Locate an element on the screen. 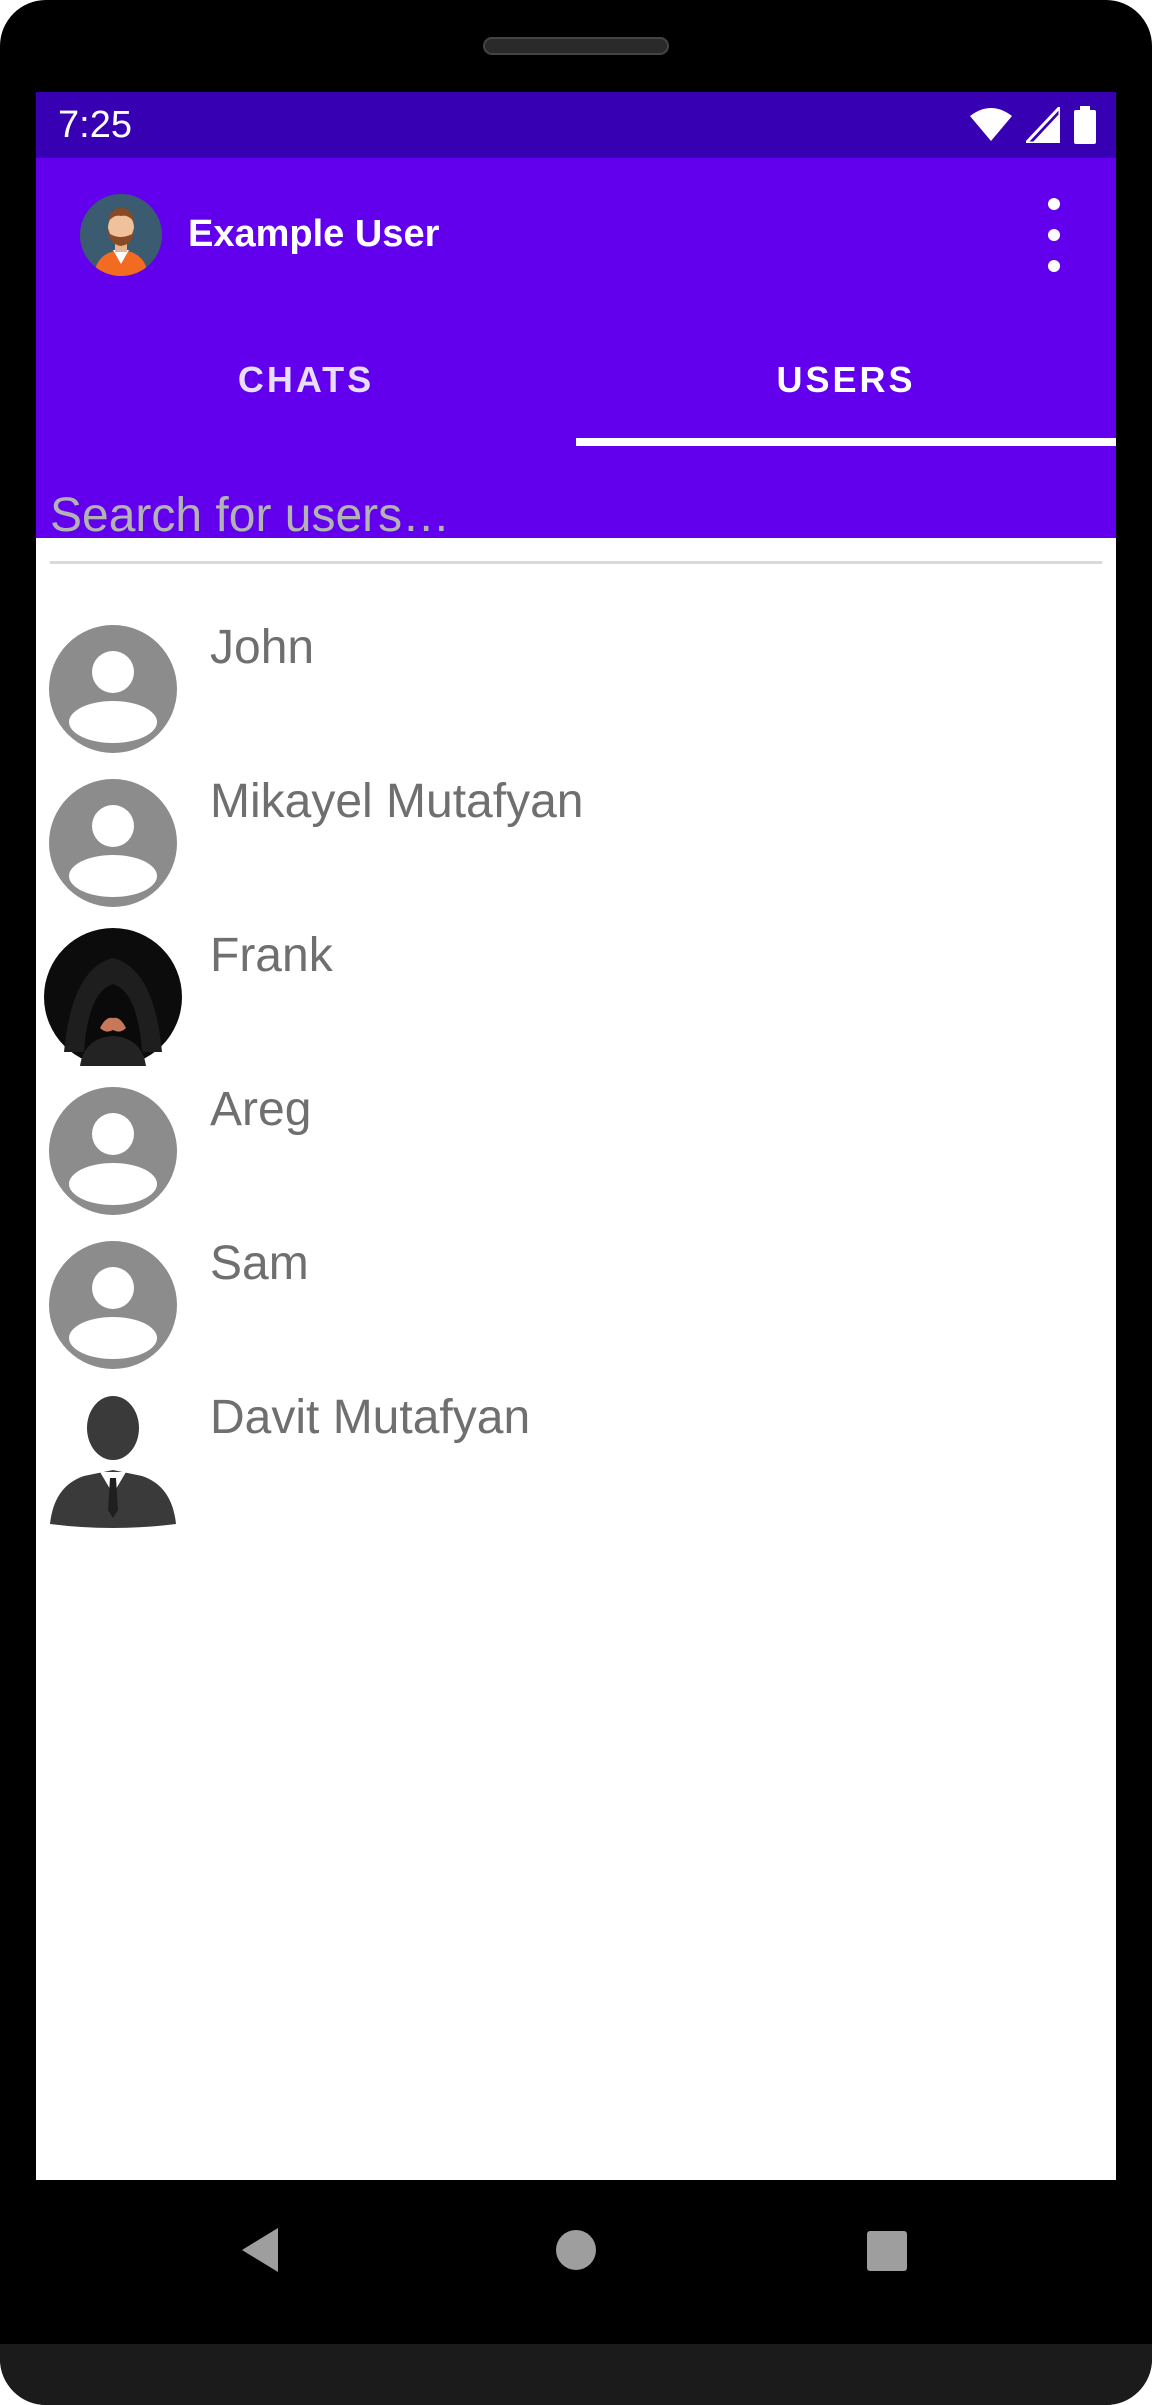 Image resolution: width=1152 pixels, height=2405 pixels. more-vert-icon is located at coordinates (1054, 235).